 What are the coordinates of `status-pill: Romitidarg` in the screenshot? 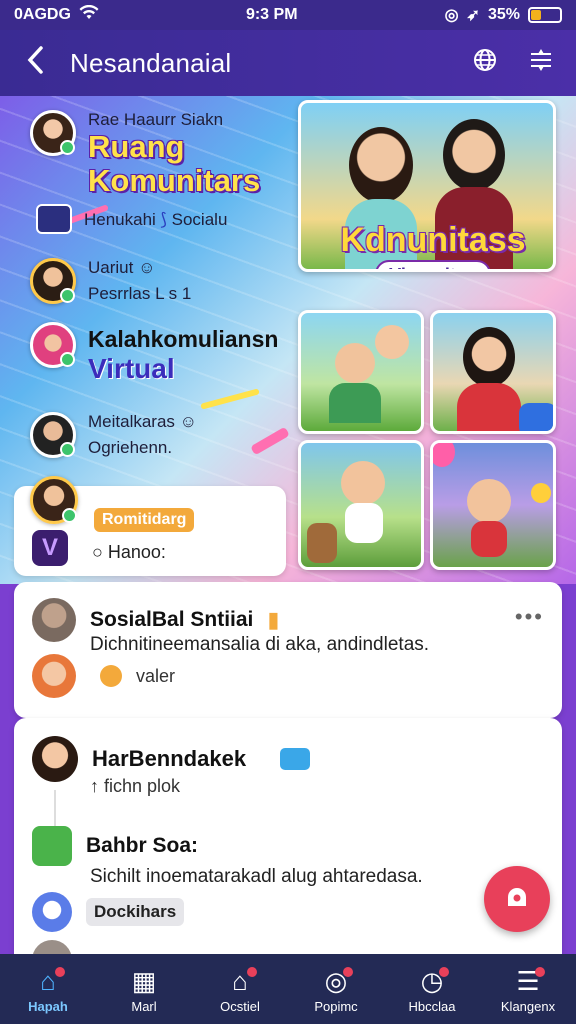 It's located at (144, 520).